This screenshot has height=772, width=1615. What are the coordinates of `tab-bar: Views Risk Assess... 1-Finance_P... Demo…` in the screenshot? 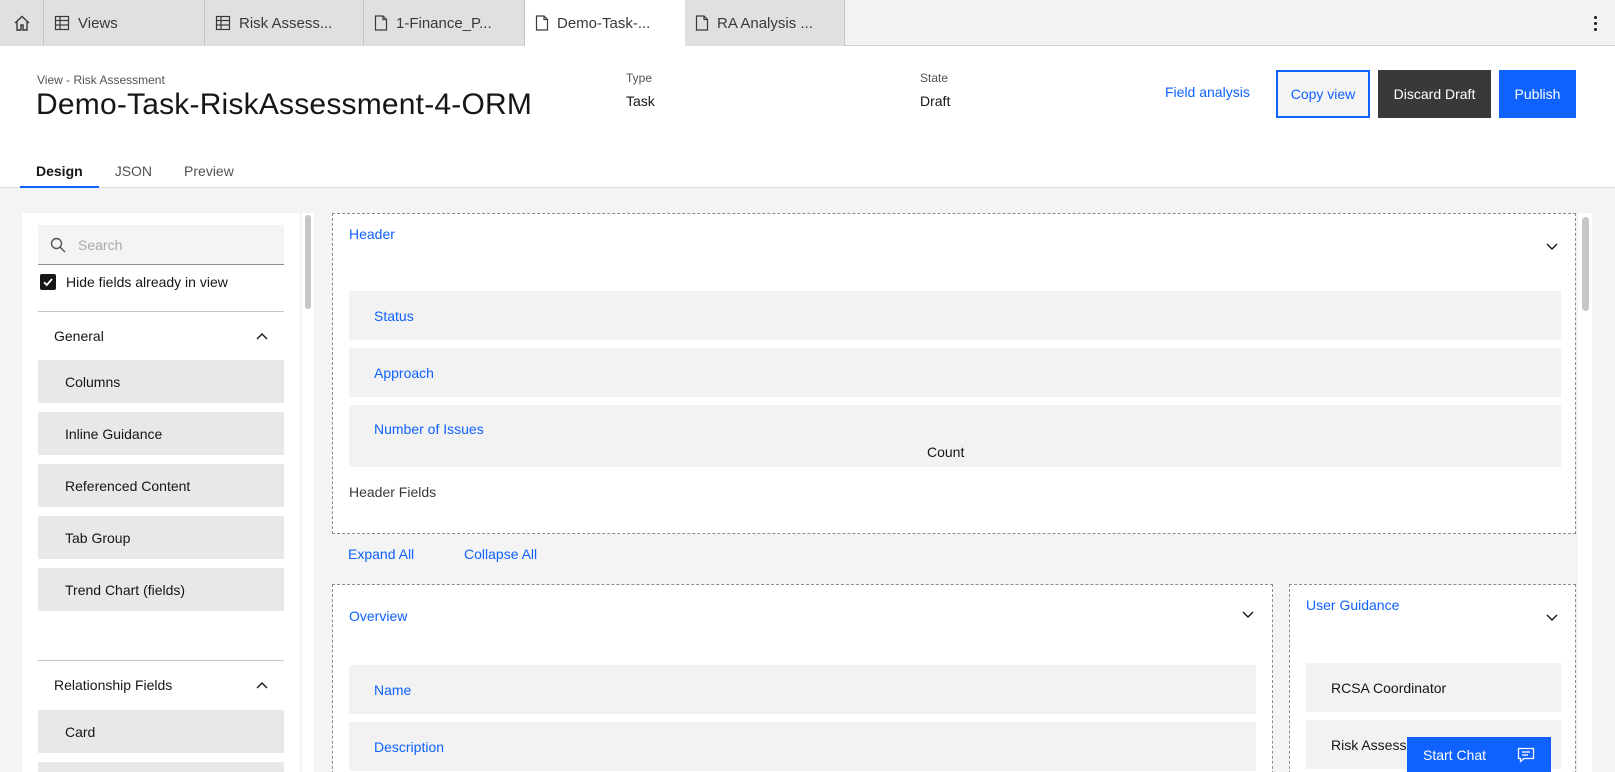 It's located at (807, 23).